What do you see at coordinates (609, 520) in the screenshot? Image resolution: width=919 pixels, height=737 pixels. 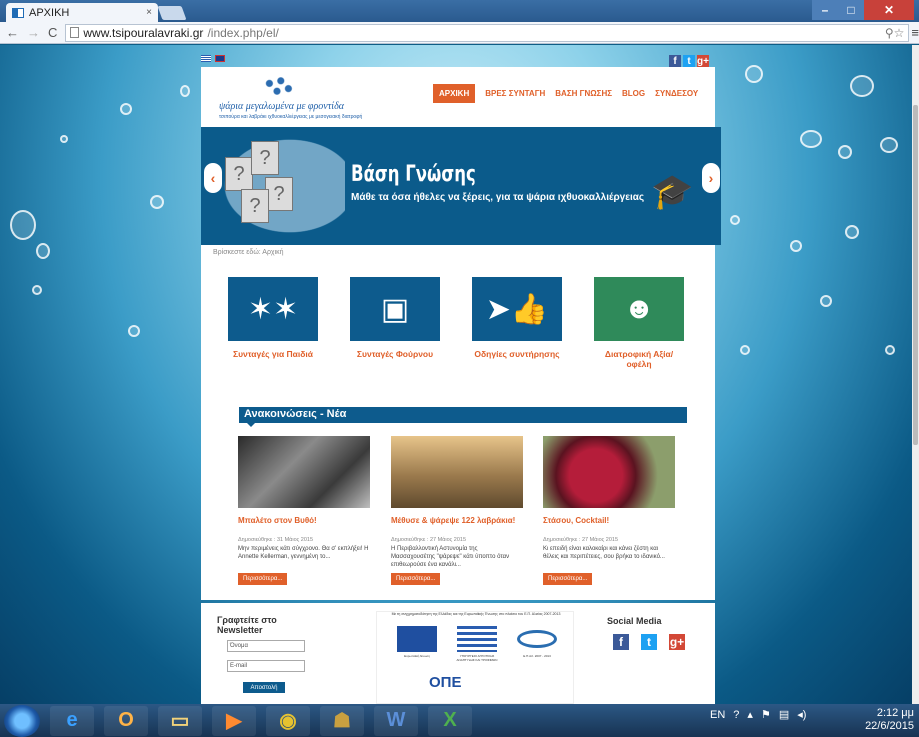 I see `article-title: Στάσου, Cocktail!` at bounding box center [609, 520].